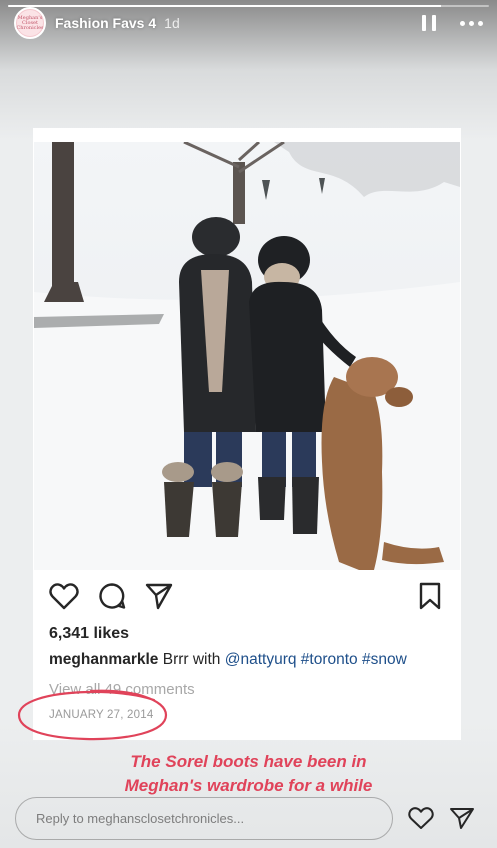  What do you see at coordinates (92, 715) in the screenshot?
I see `date-highlight-circle` at bounding box center [92, 715].